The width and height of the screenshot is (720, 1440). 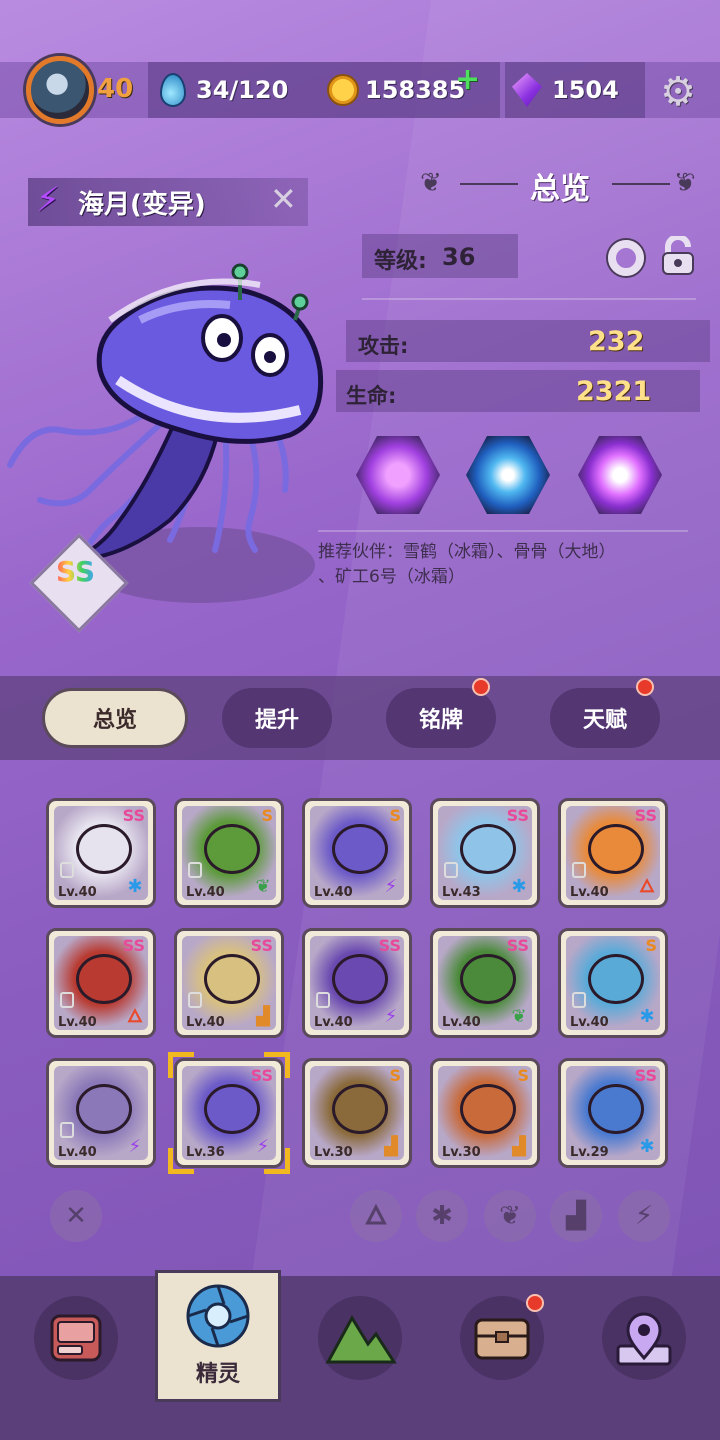 I want to click on coin-display: 158385, so click(x=396, y=90).